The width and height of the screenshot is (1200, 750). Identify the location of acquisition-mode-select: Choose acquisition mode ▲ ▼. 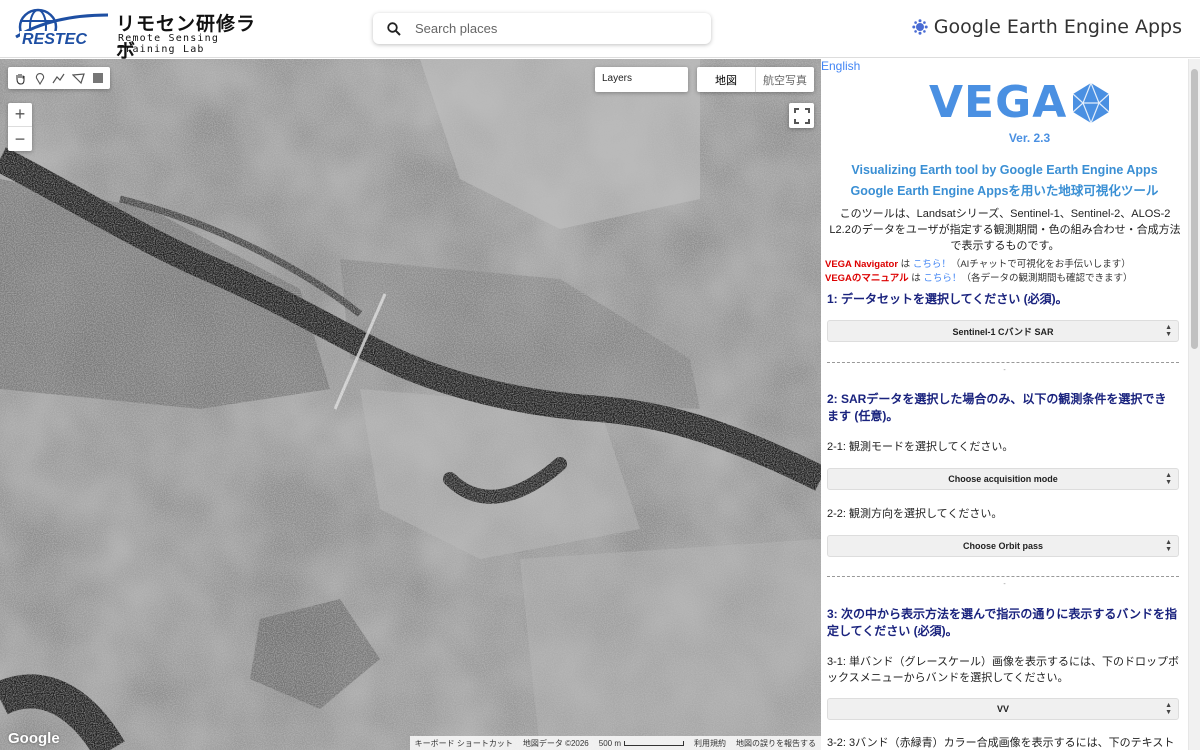
(1003, 479).